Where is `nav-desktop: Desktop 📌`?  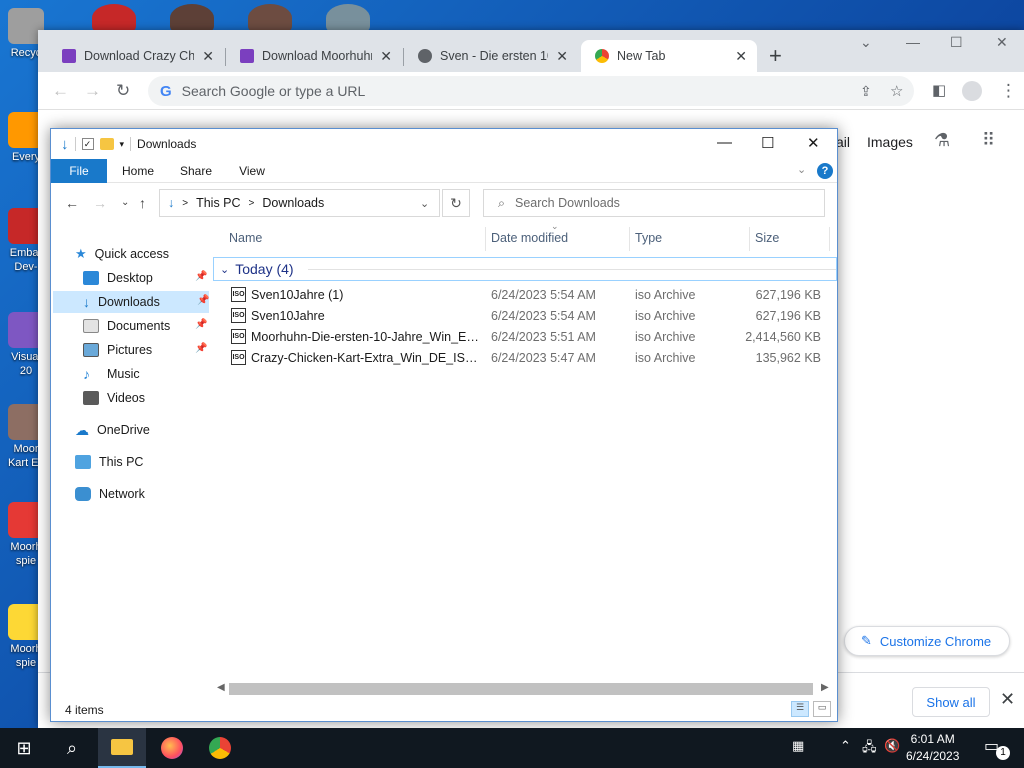 nav-desktop: Desktop 📌 is located at coordinates (146, 278).